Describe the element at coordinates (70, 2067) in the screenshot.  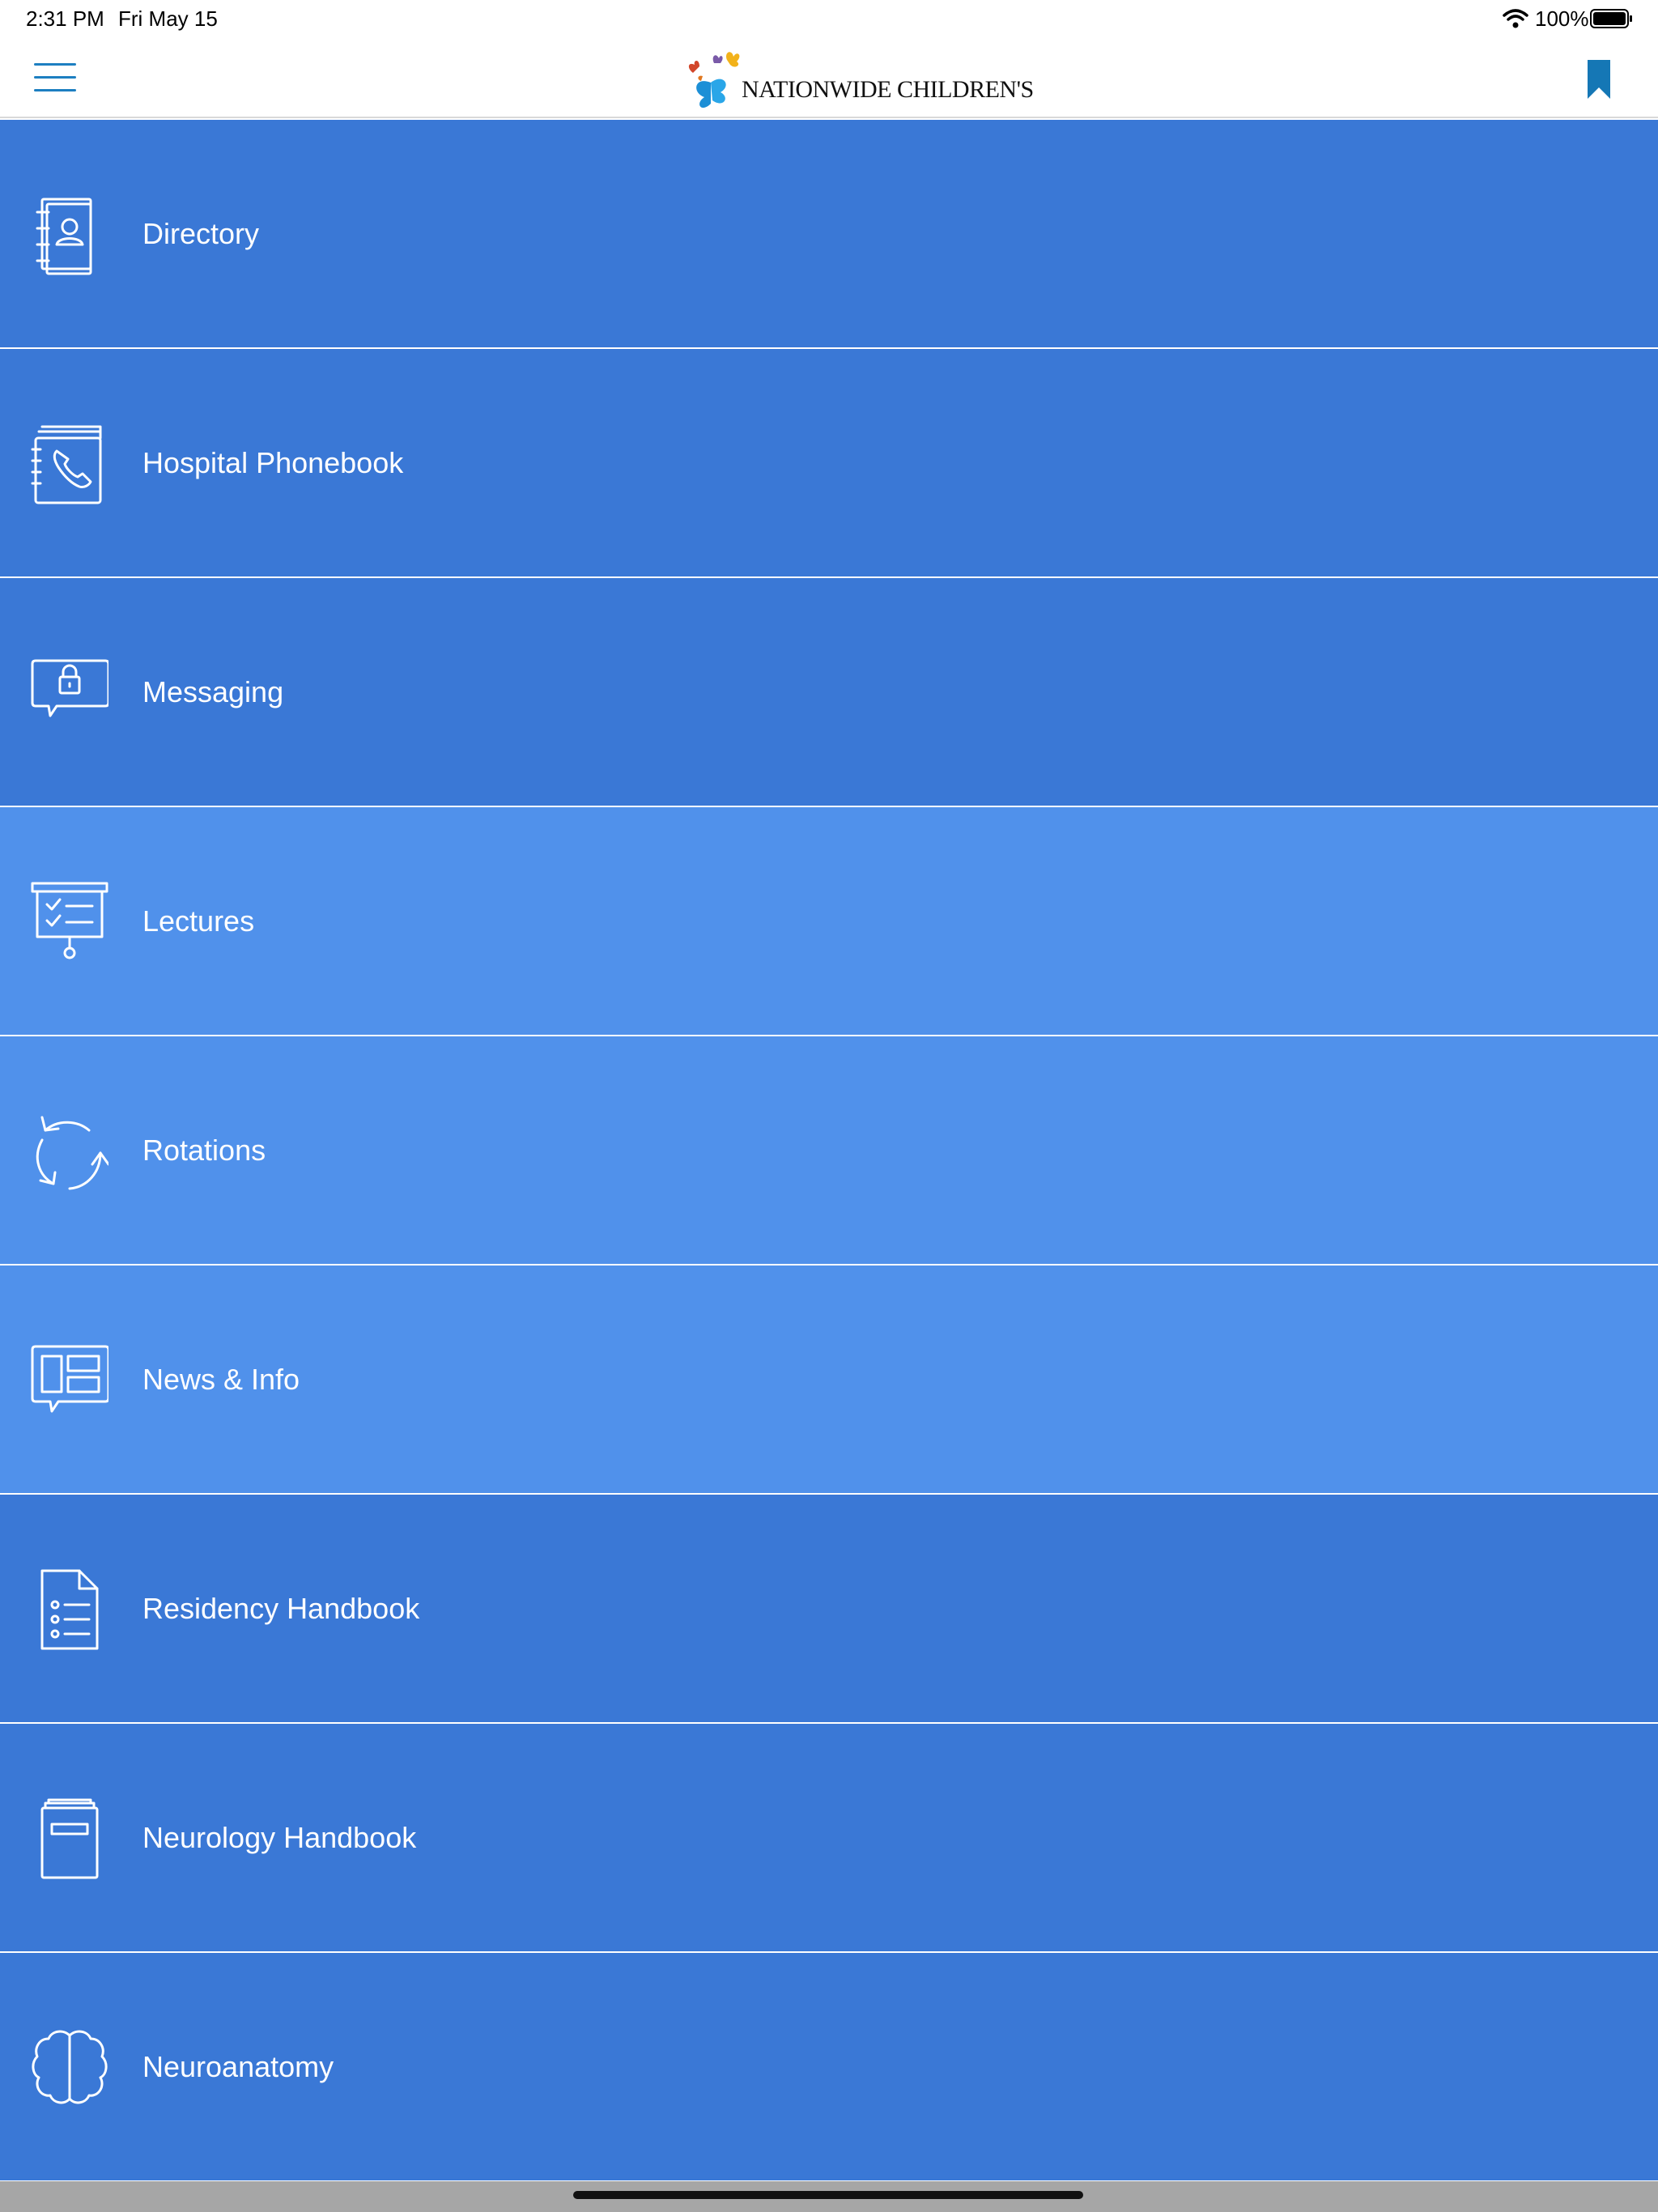
I see `brain-icon` at that location.